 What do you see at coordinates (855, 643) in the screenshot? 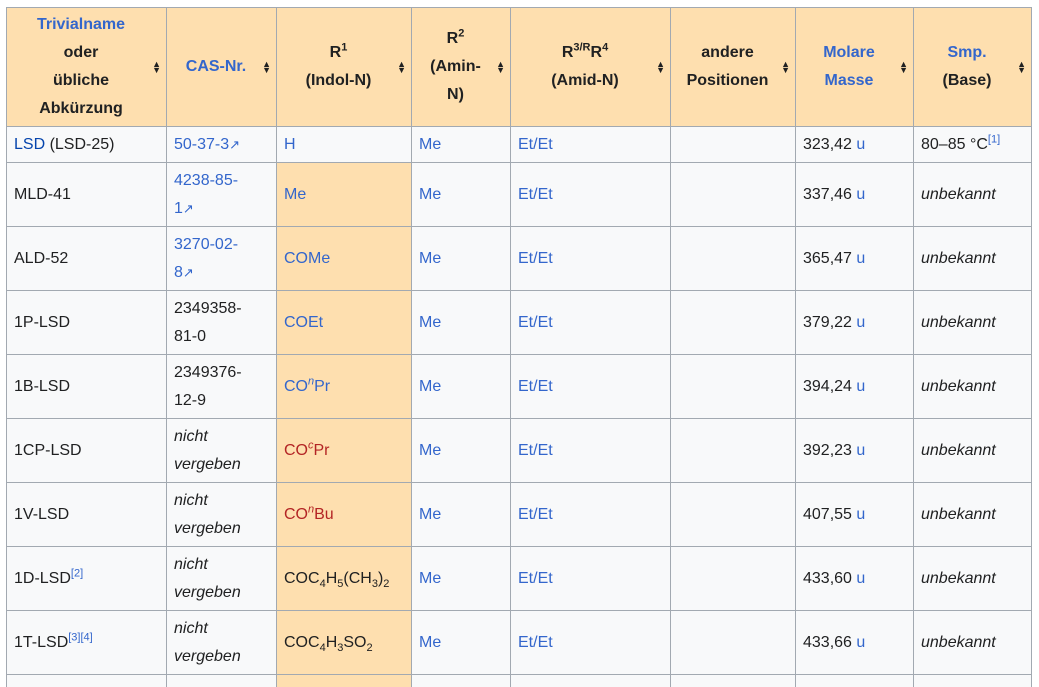
I see `cell-mass: 433,66 u` at bounding box center [855, 643].